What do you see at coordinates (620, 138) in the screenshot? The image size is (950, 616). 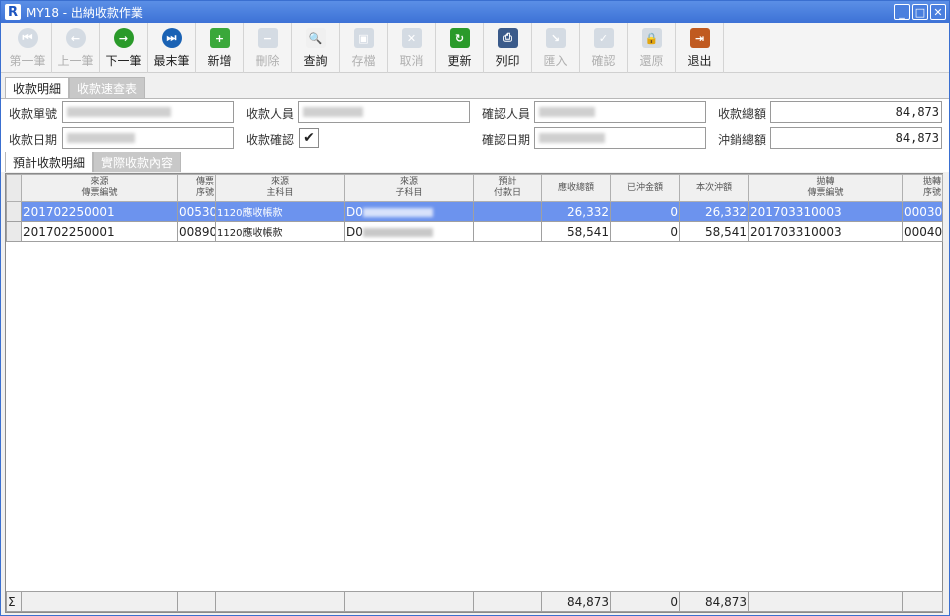 I see `confirm-date-field` at bounding box center [620, 138].